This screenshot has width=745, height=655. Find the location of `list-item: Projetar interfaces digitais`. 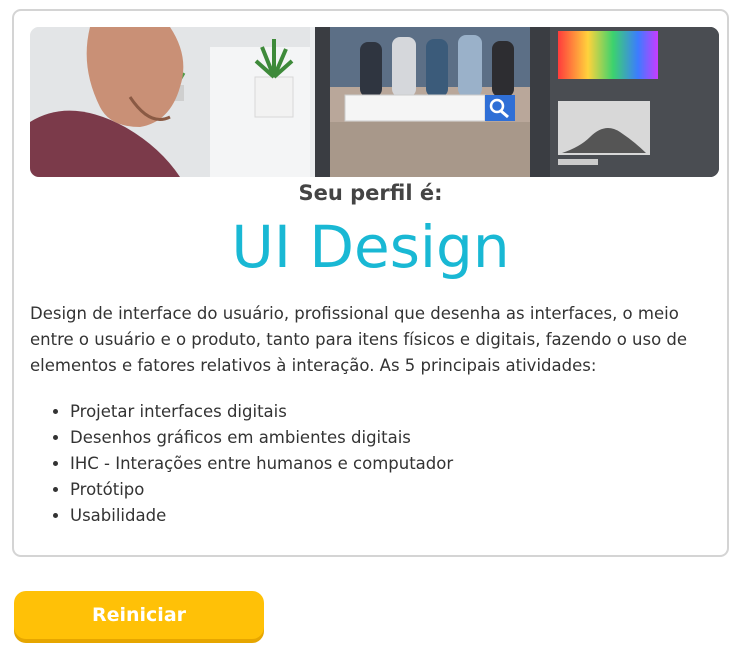

list-item: Projetar interfaces digitais is located at coordinates (261, 412).